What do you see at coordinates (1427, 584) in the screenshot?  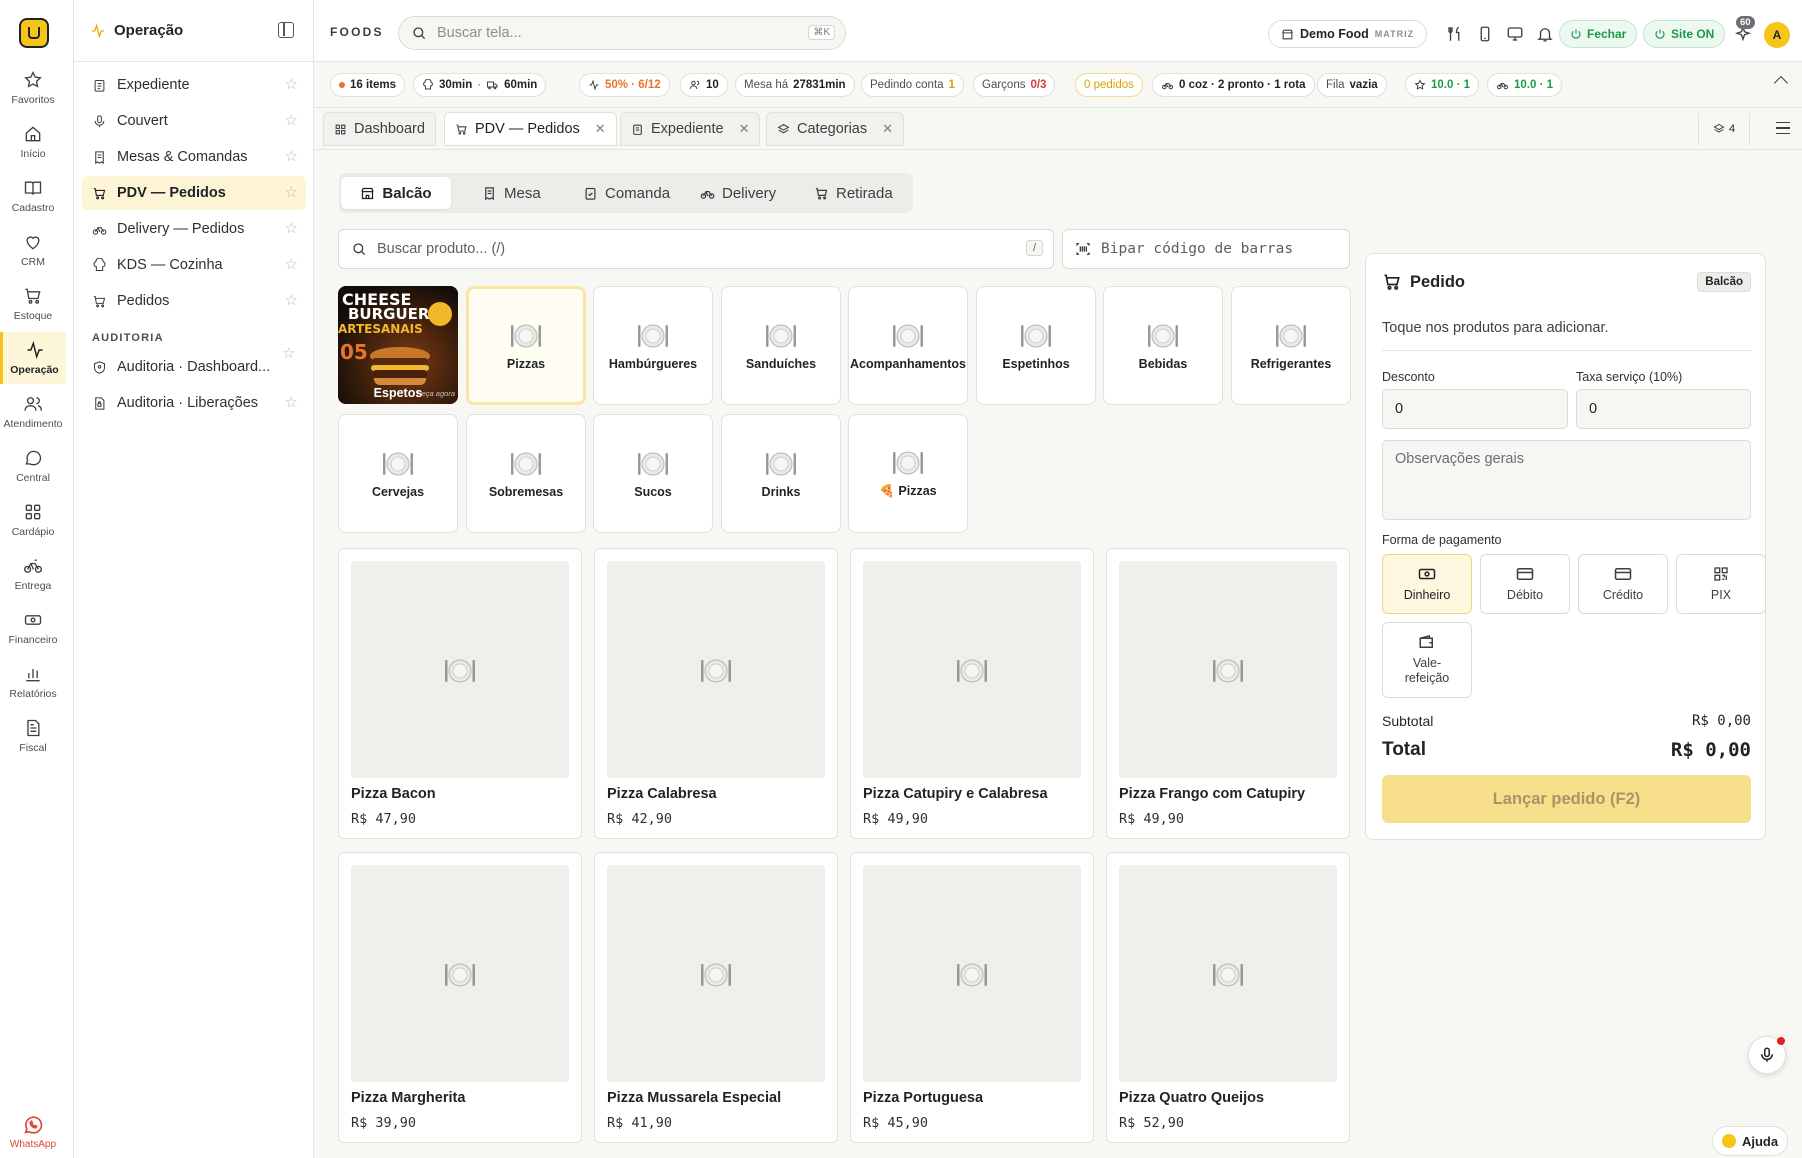 I see `payment-dinheiro: Dinheiro` at bounding box center [1427, 584].